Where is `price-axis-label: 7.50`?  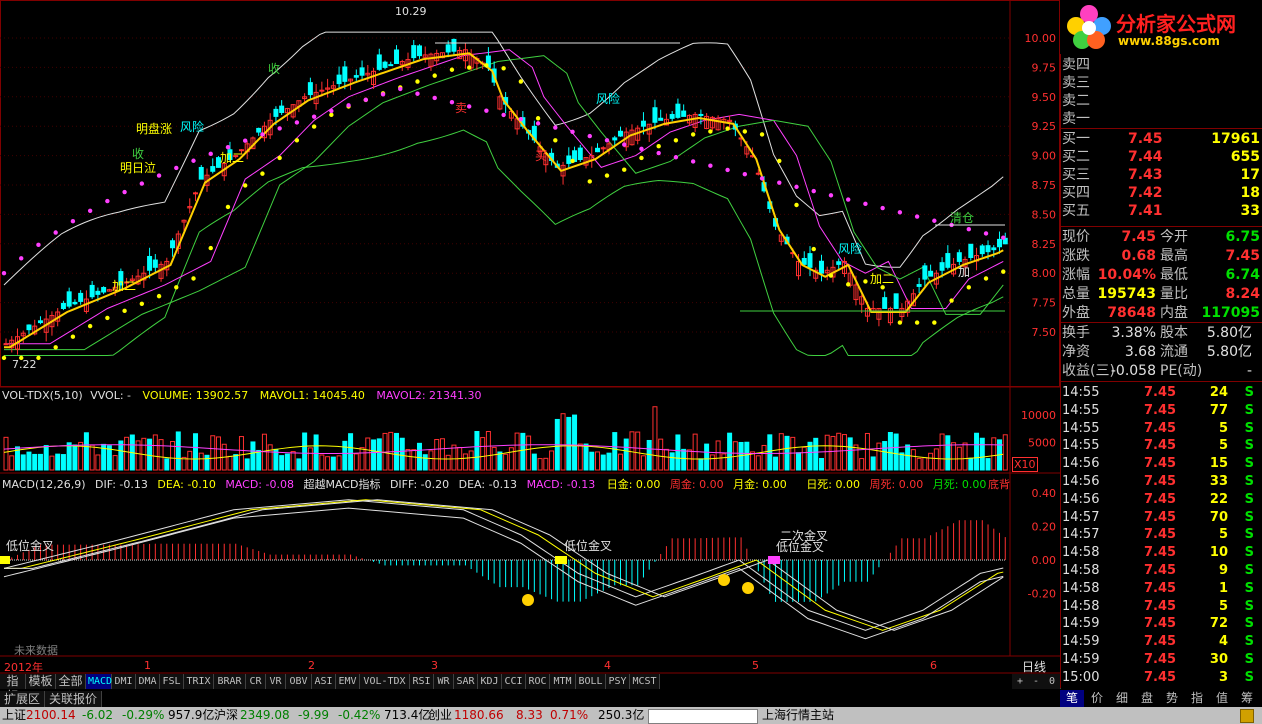 price-axis-label: 7.50 is located at coordinates (1044, 332).